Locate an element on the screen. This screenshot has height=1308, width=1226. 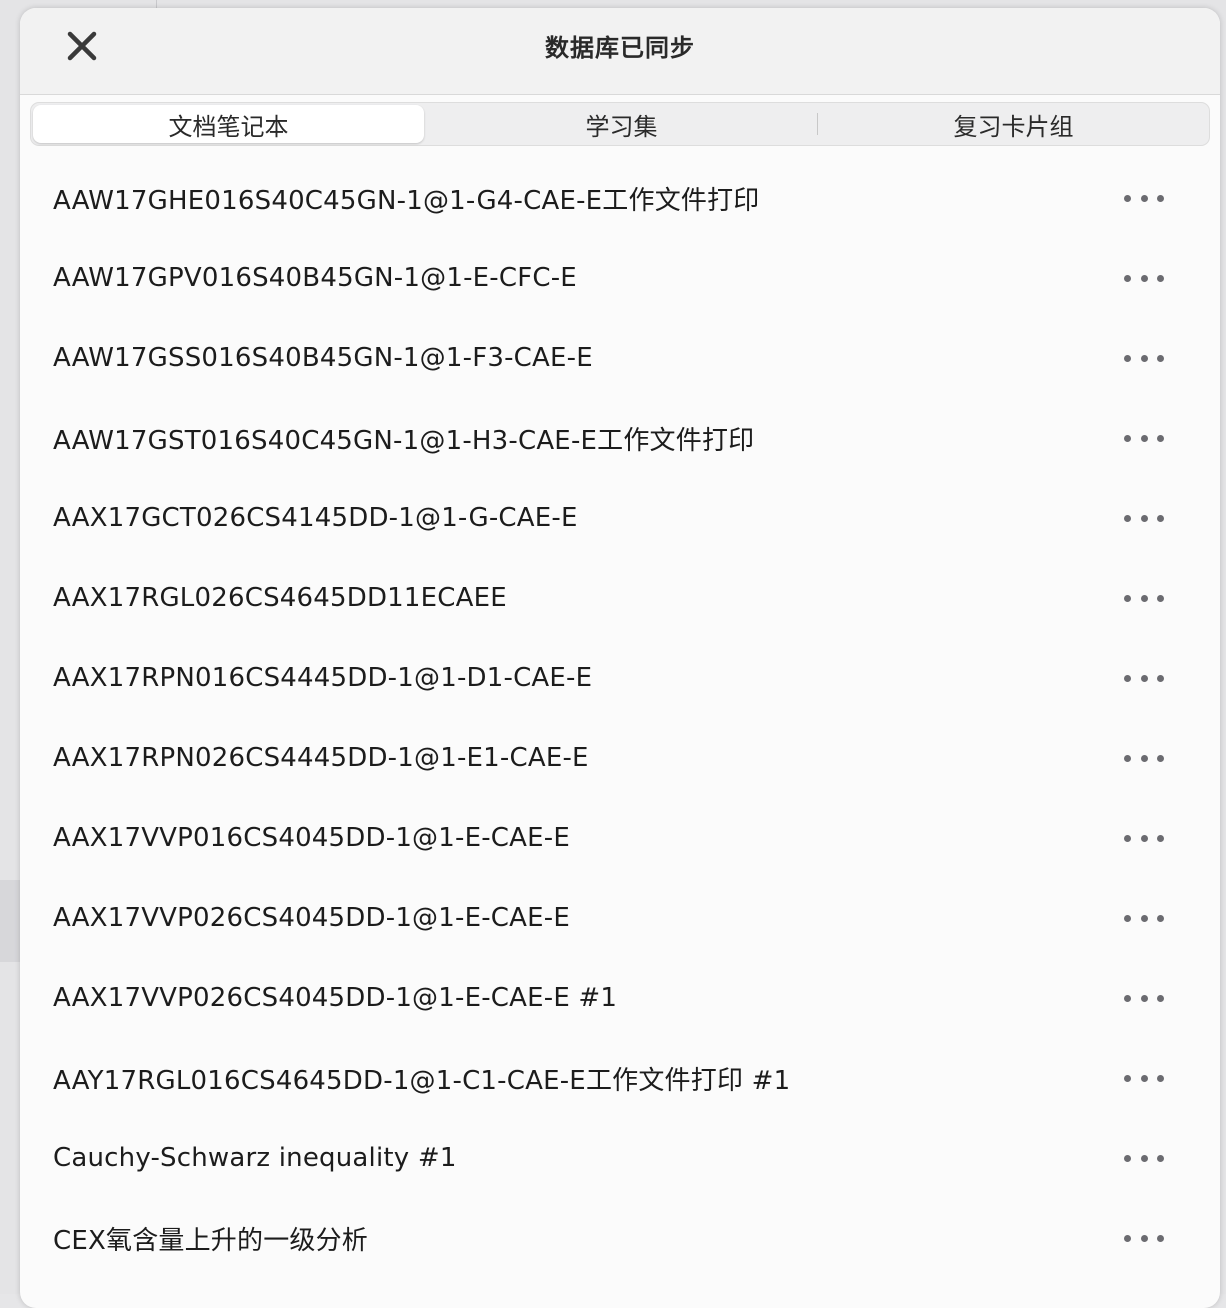
list-item-label: AAX17RPN016CS4445DD-1@1-D1-CAE-E is located at coordinates (323, 678).